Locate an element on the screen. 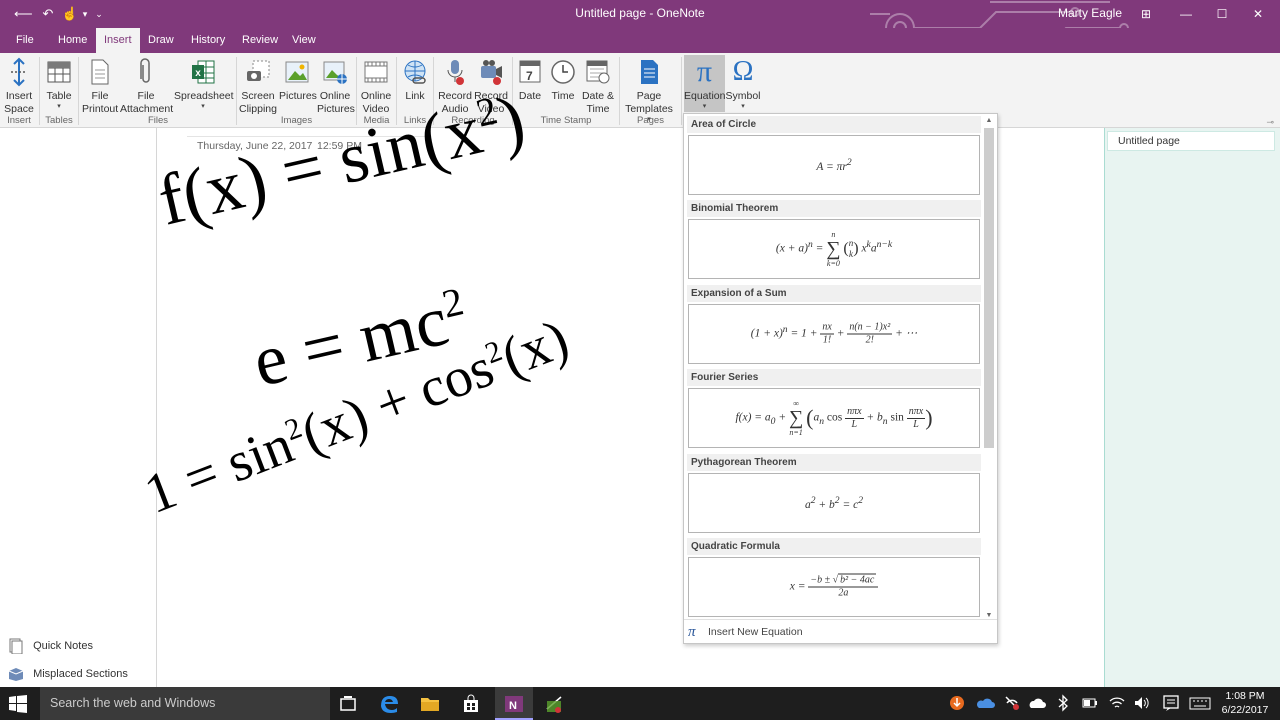 Image resolution: width=1280 pixels, height=720 pixels. gallery-scrollbar: ▲ ▼ is located at coordinates (989, 368).